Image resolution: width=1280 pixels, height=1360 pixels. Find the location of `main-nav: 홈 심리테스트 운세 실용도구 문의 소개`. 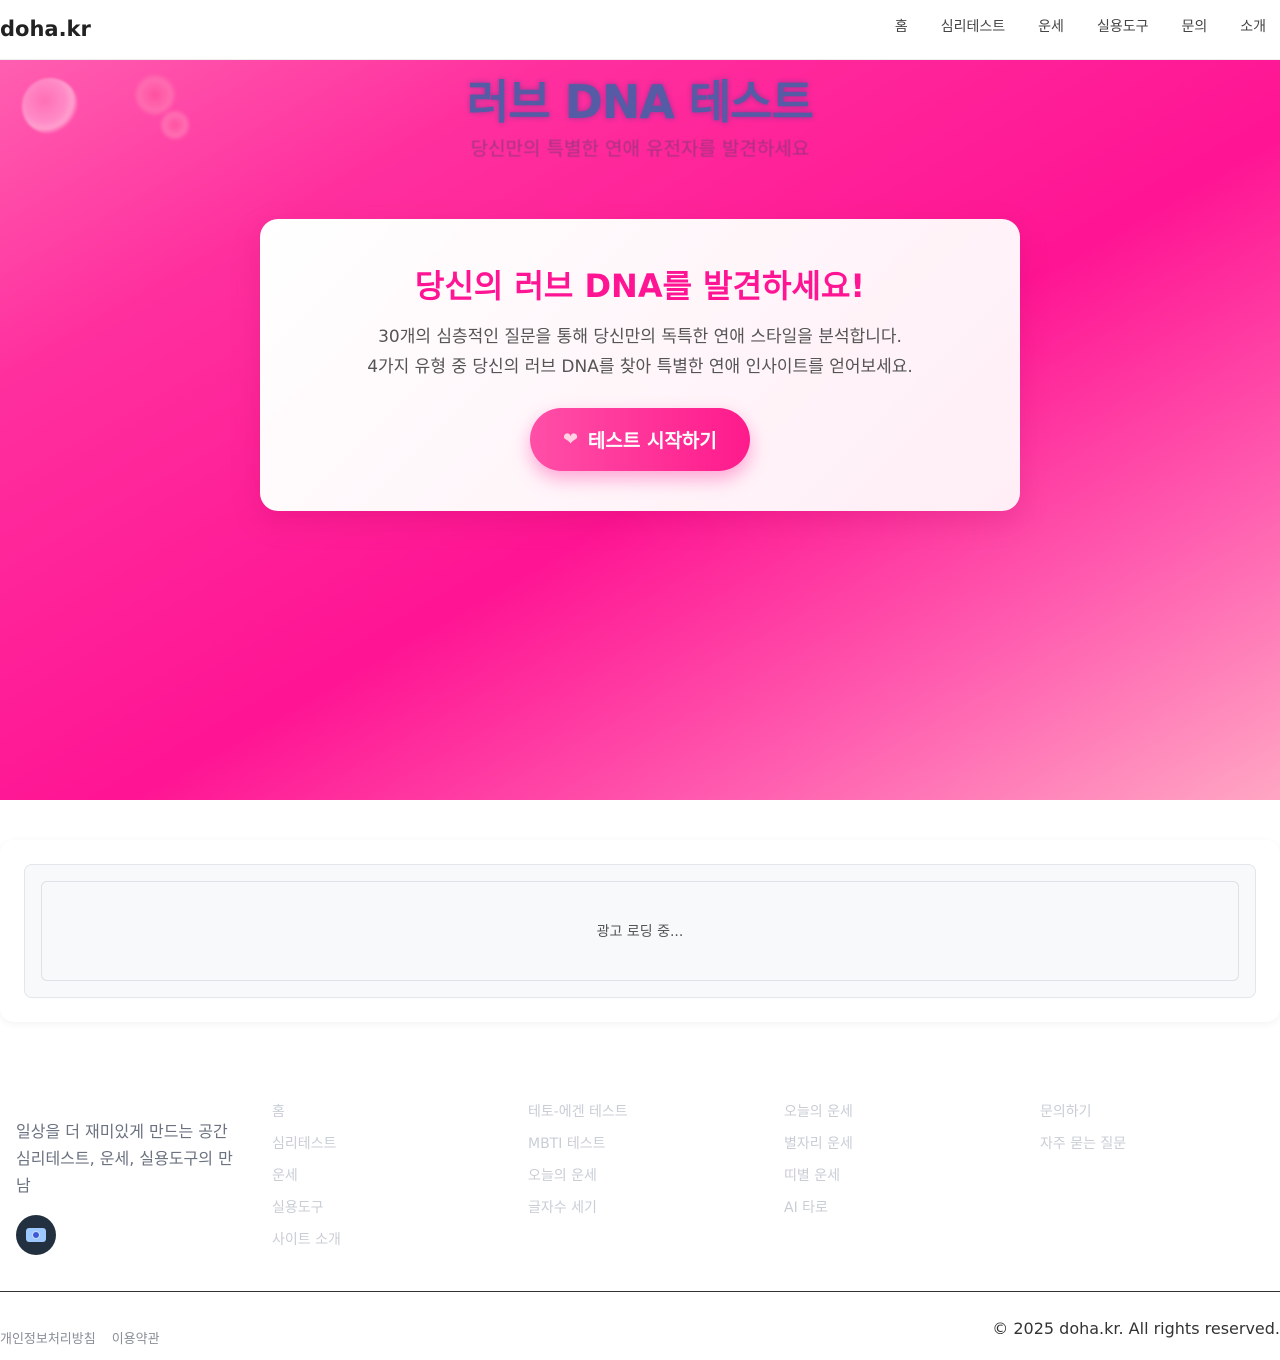

main-nav: 홈 심리테스트 운세 실용도구 문의 소개 is located at coordinates (1064, 26).